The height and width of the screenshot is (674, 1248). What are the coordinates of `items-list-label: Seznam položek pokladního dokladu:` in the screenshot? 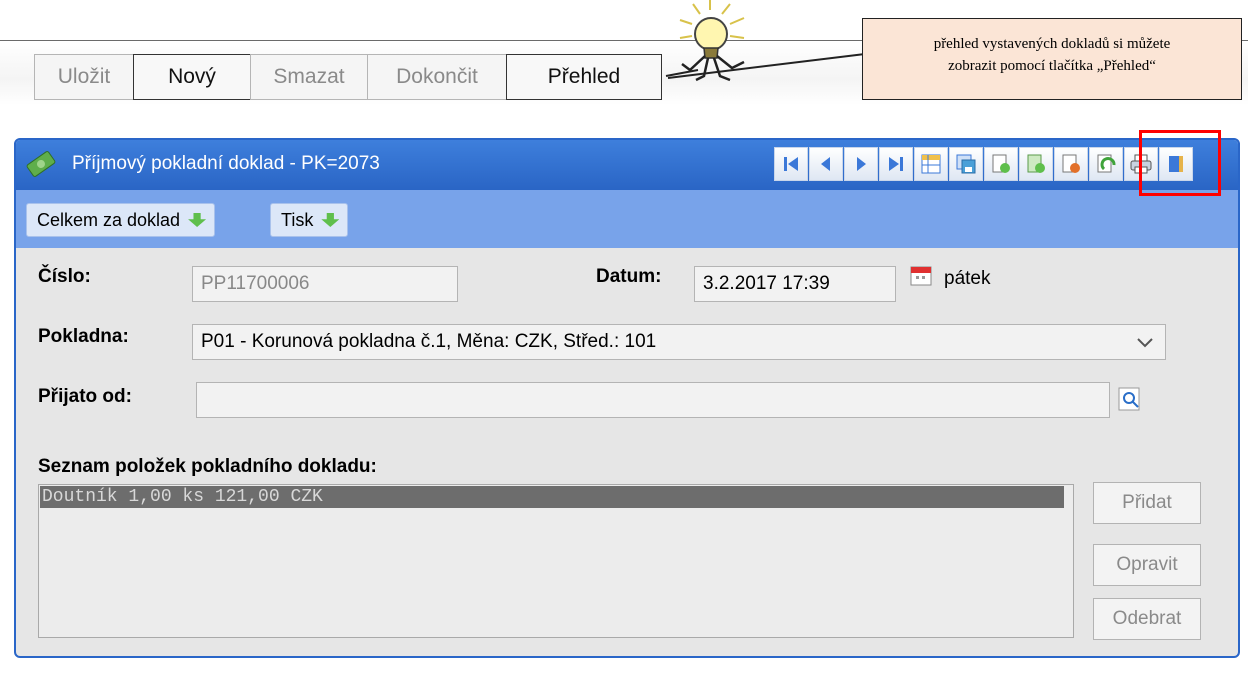 It's located at (207, 466).